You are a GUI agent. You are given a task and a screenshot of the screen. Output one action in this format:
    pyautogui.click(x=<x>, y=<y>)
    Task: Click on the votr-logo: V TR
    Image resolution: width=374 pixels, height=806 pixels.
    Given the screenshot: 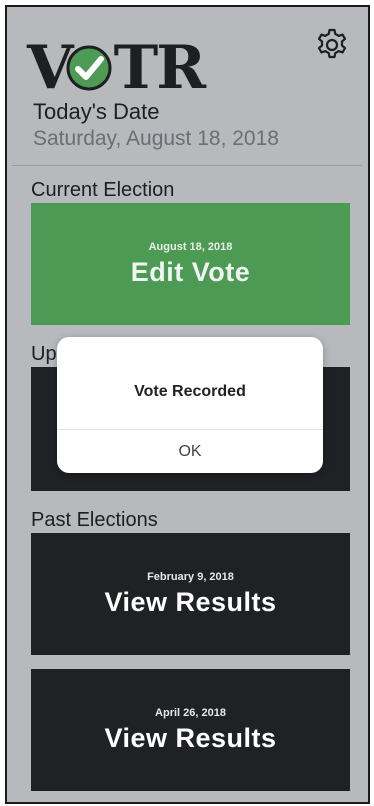 What is the action you would take?
    pyautogui.click(x=117, y=68)
    